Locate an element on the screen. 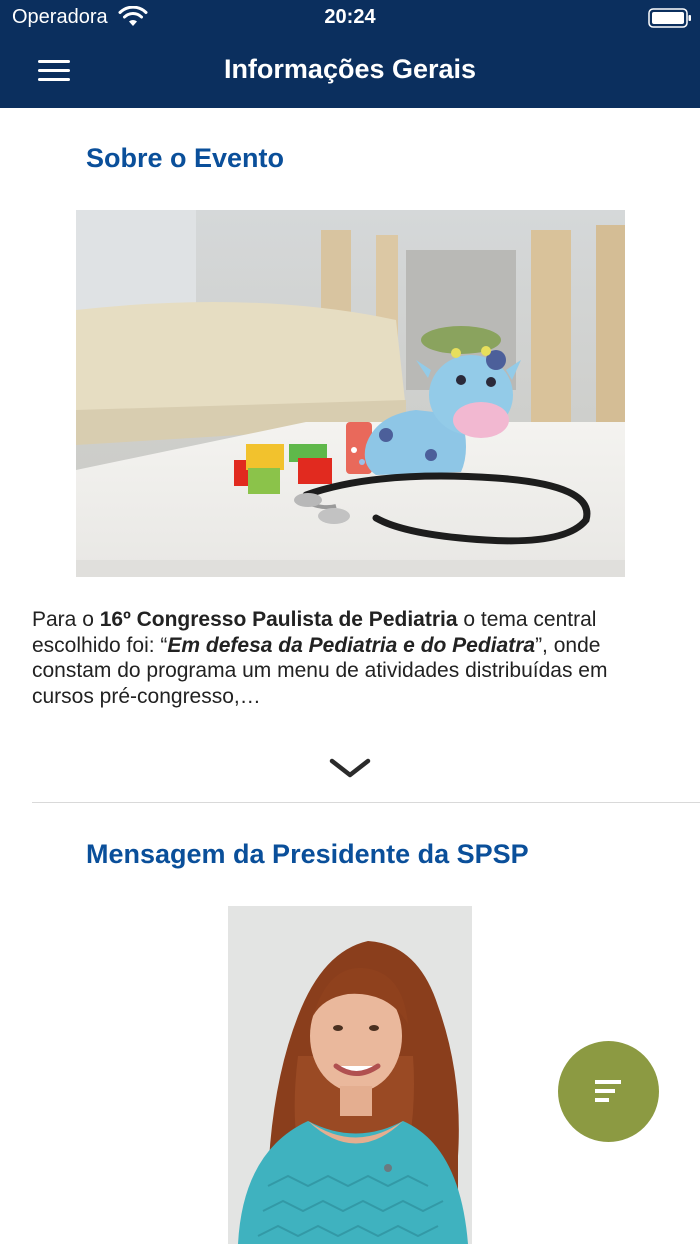 Image resolution: width=700 pixels, height=1244 pixels. section-title-sobre-o-evento: Sobre o Evento is located at coordinates (185, 158).